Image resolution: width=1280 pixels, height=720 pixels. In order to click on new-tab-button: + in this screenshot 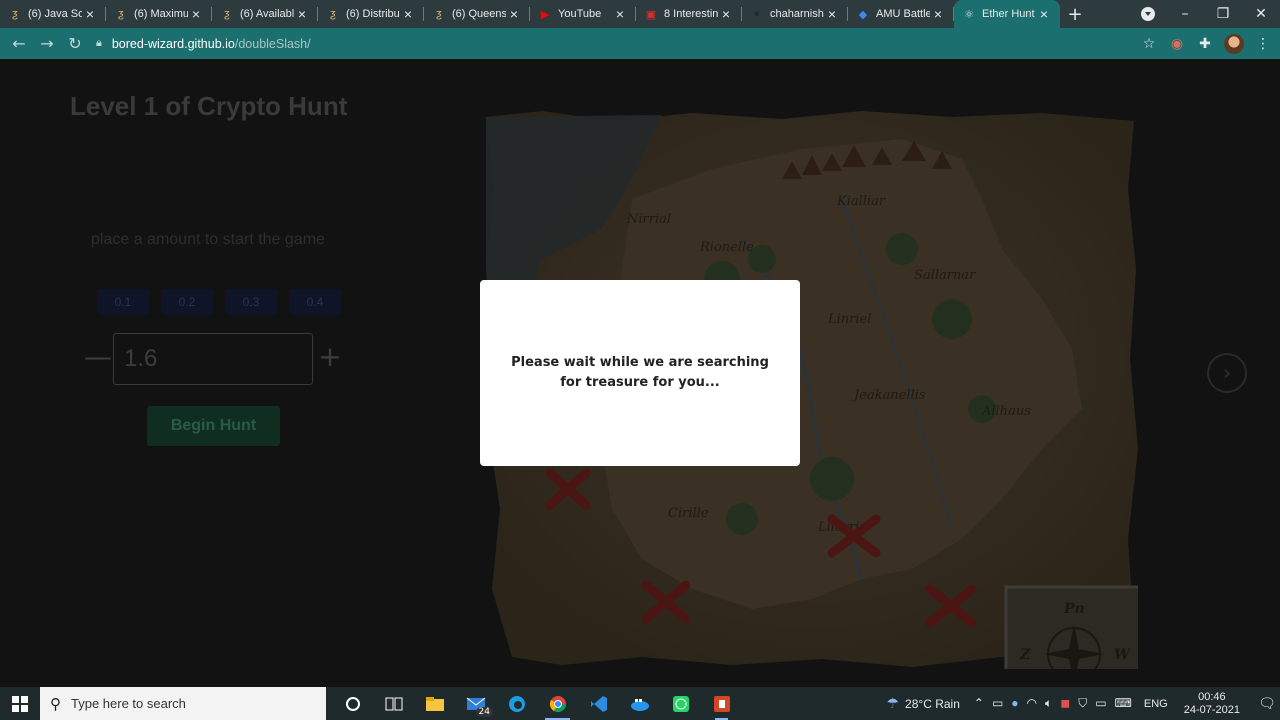, I will do `click(1075, 14)`.